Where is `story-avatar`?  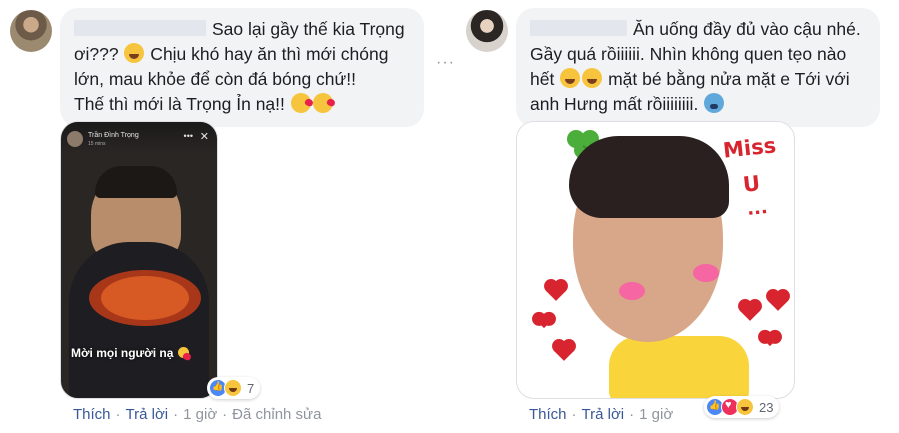 story-avatar is located at coordinates (75, 139).